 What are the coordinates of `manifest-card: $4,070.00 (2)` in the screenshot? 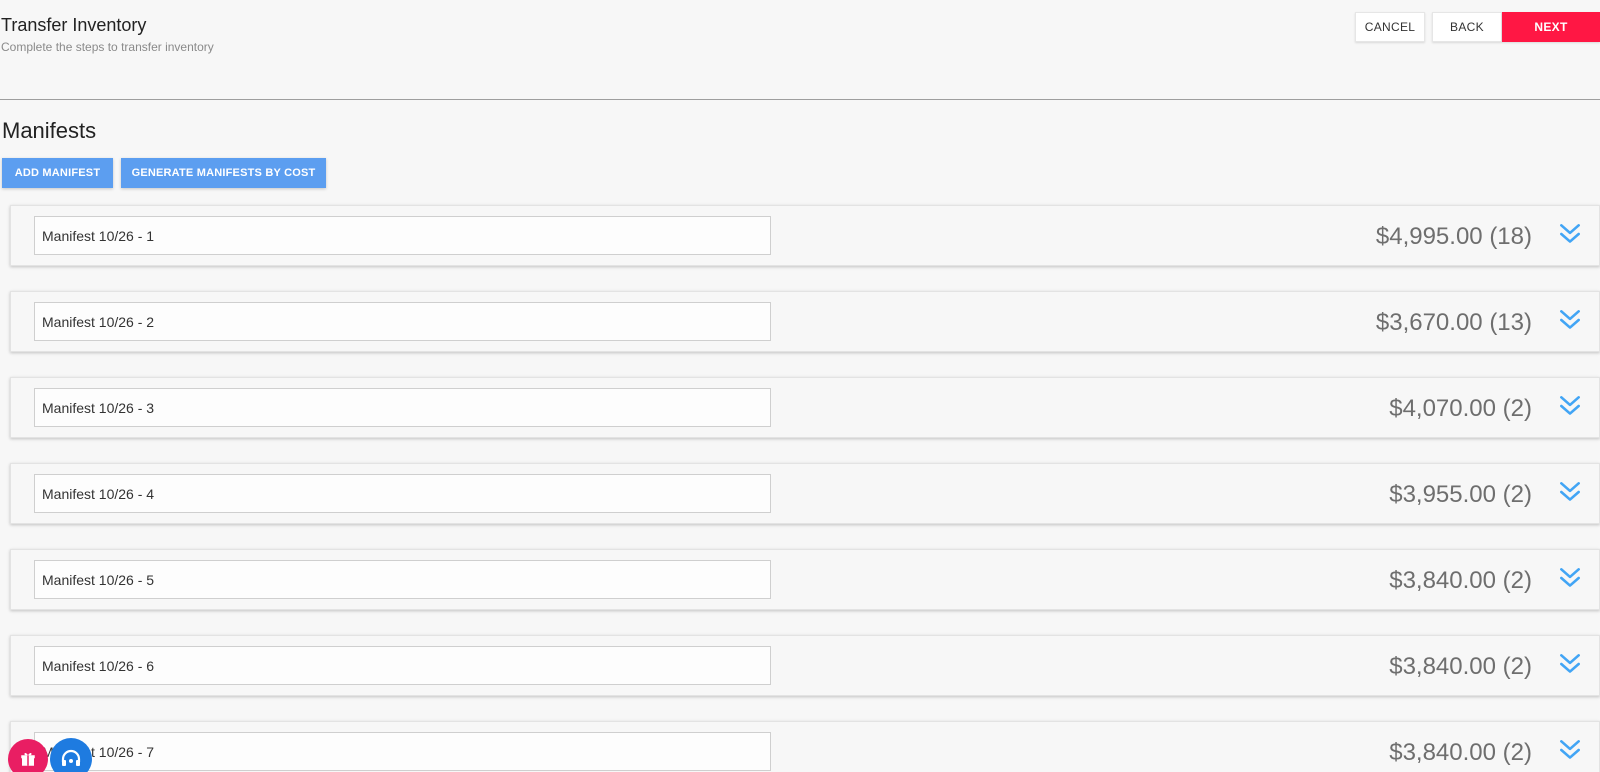 It's located at (805, 407).